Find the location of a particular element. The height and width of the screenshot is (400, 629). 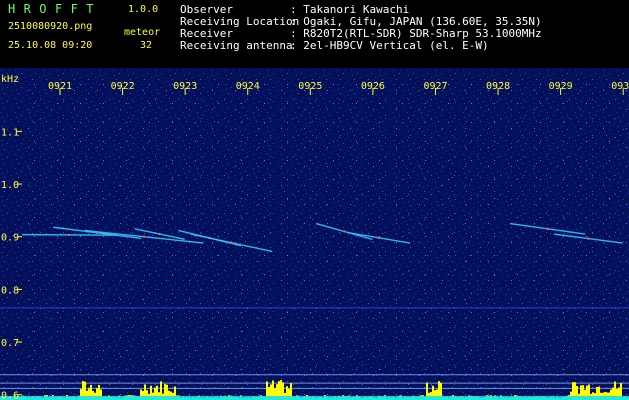

y-tick-label: 0.8 is located at coordinates (10, 290).